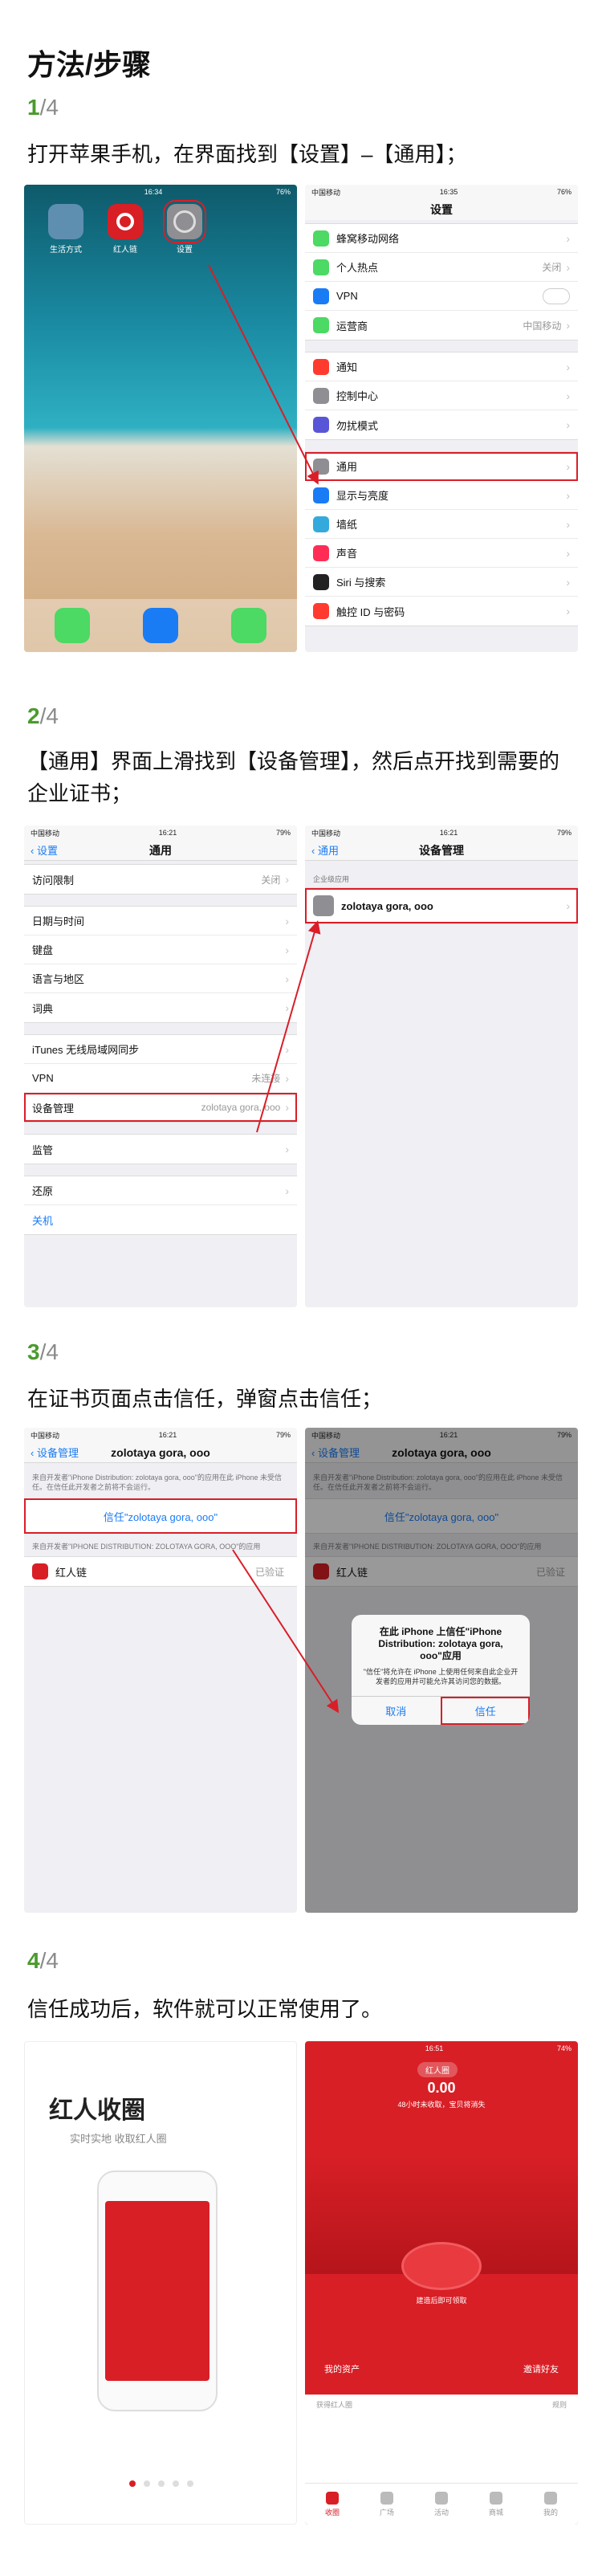  Describe the element at coordinates (247, 154) in the screenshot. I see `step-1-description: 打开苹果手机，在界面找到【设置】–【通用】；` at that location.